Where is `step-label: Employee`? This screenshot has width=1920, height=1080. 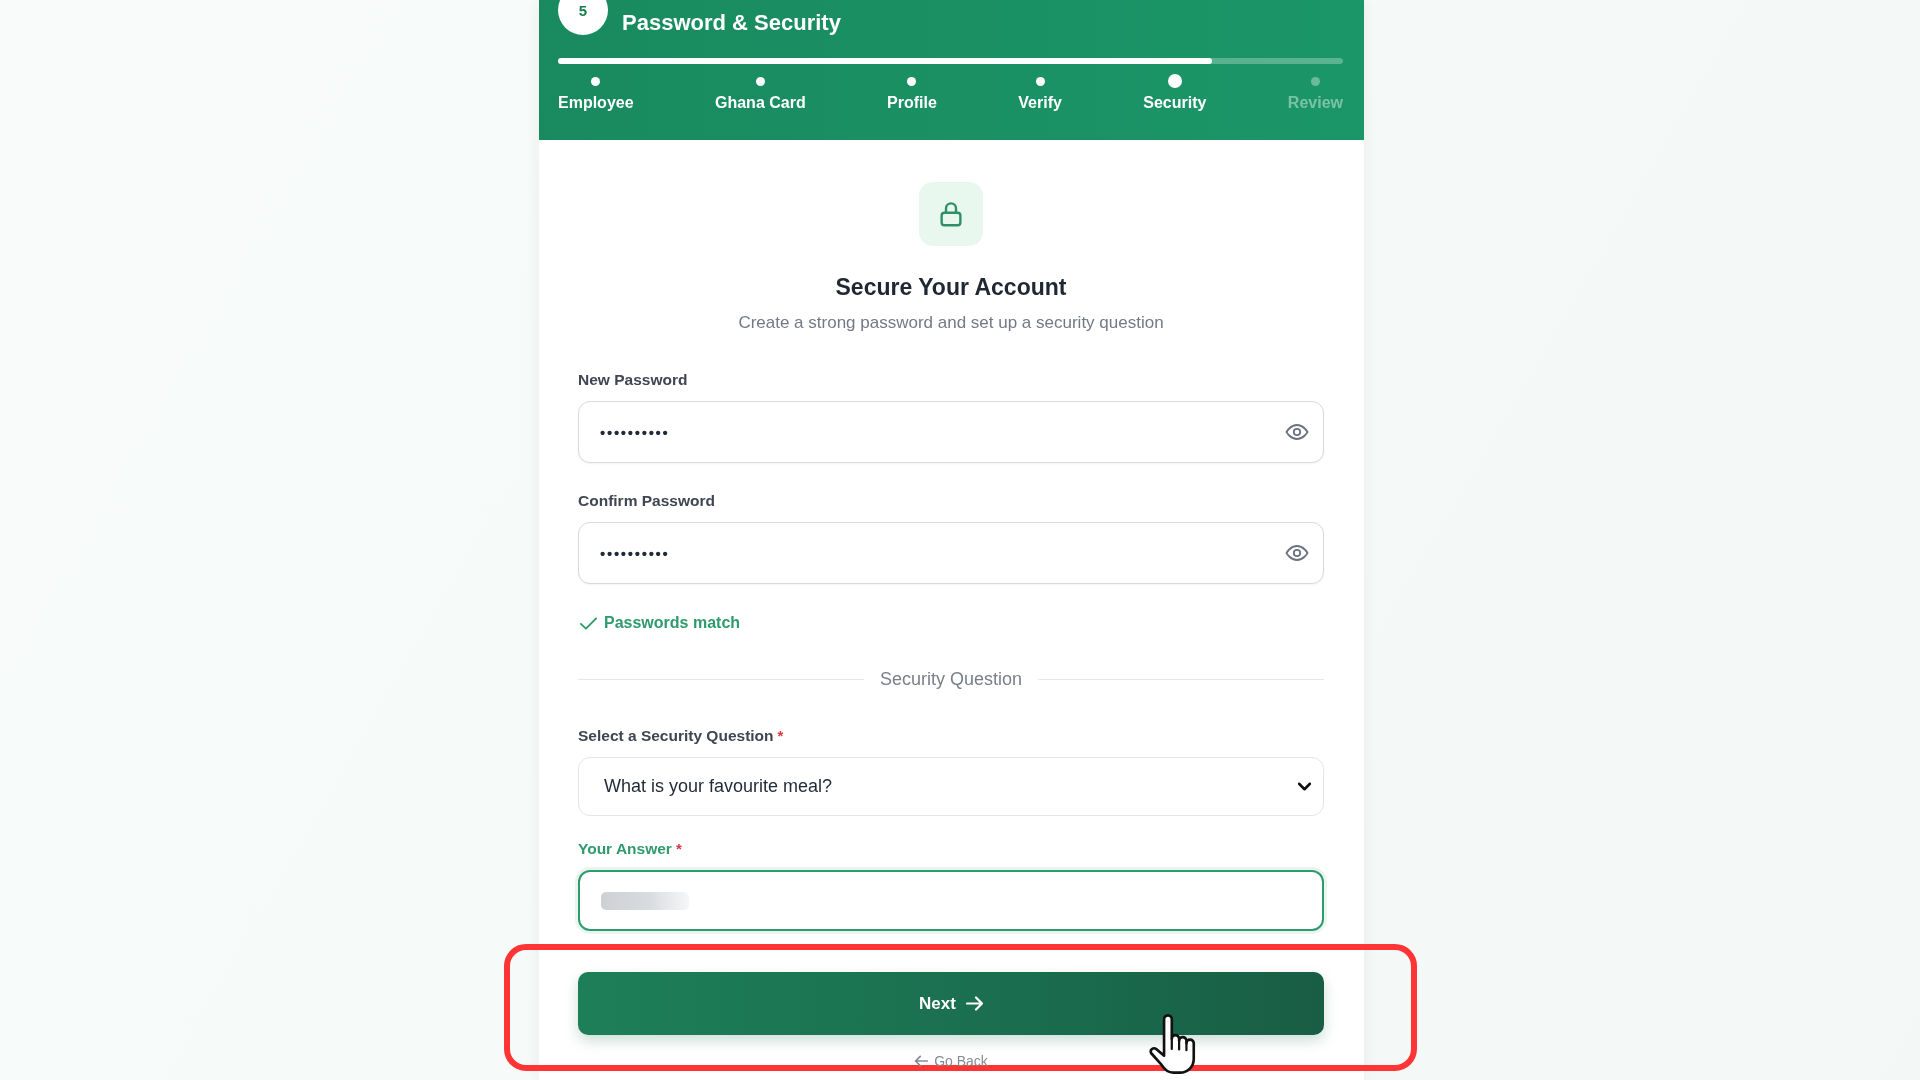
step-label: Employee is located at coordinates (596, 103).